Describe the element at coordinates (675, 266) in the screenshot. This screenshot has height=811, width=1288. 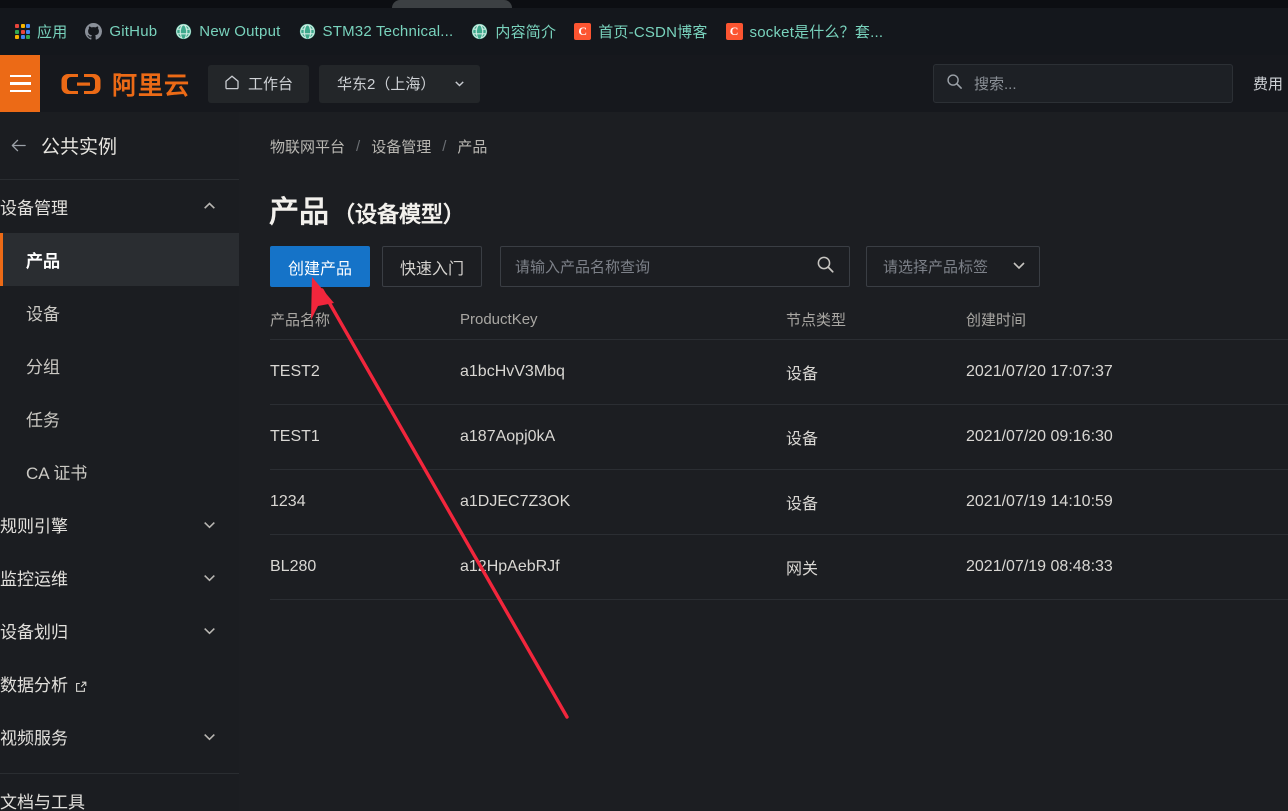
I see `product-search-input: 请输入产品名称查询` at that location.